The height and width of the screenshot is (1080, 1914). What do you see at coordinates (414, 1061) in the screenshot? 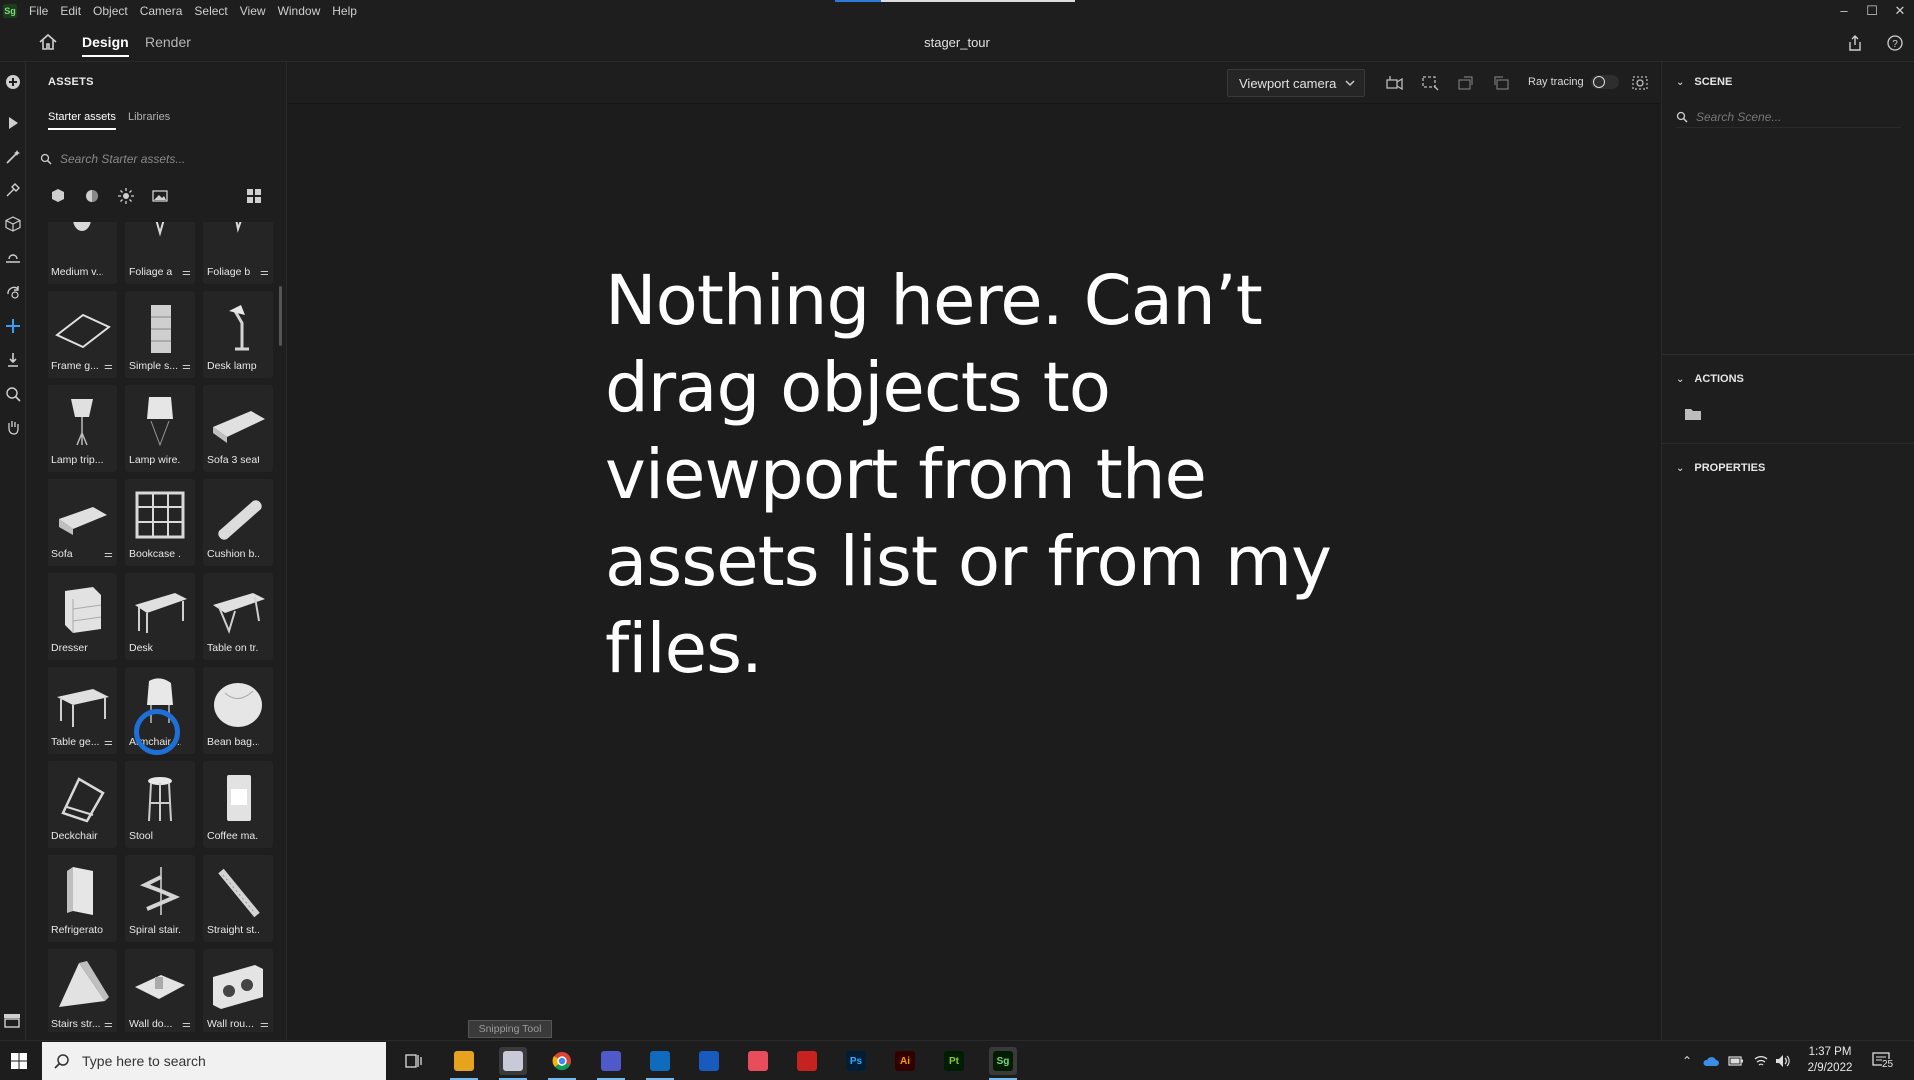
I see `task-view-icon` at bounding box center [414, 1061].